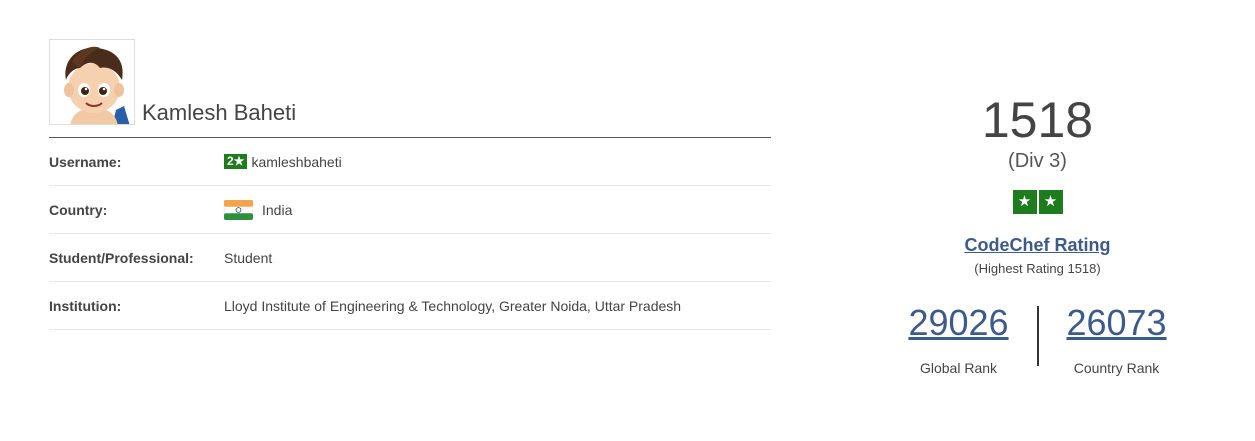 The height and width of the screenshot is (441, 1255). Describe the element at coordinates (958, 368) in the screenshot. I see `global-rank-label: Global Rank` at that location.